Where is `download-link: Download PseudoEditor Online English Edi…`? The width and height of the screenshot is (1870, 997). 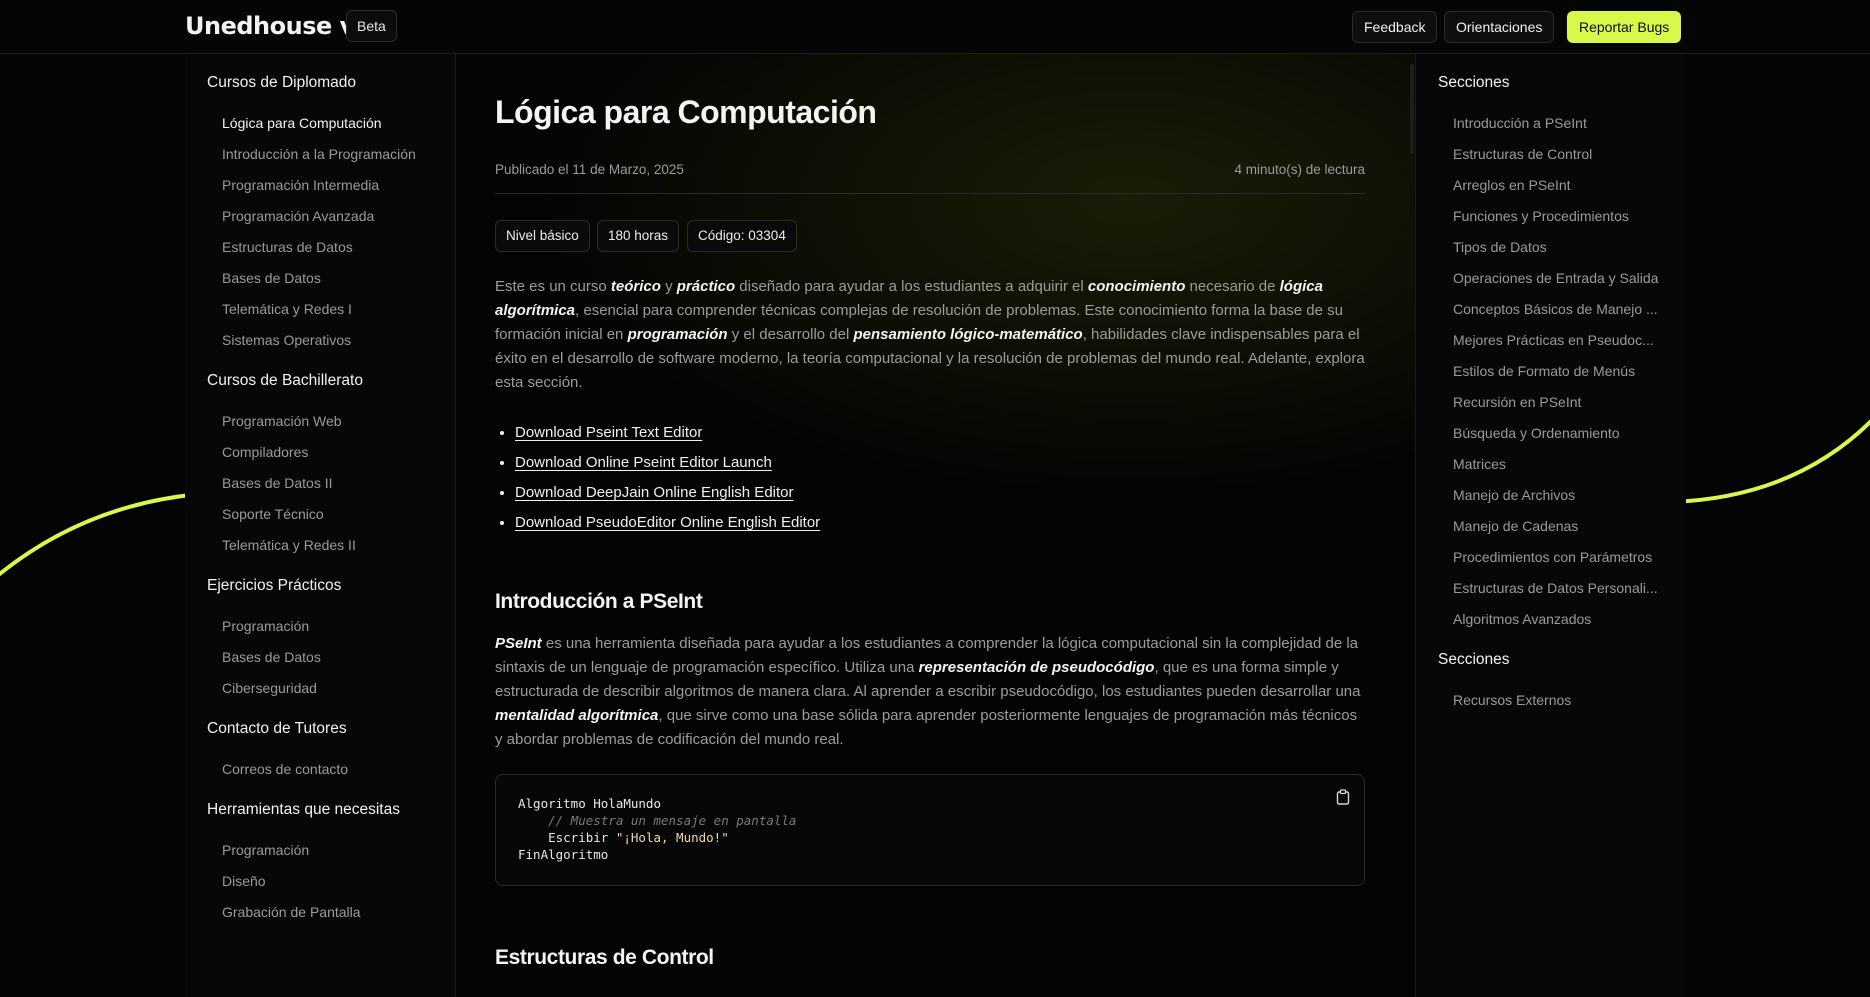 download-link: Download PseudoEditor Online English Edi… is located at coordinates (667, 522).